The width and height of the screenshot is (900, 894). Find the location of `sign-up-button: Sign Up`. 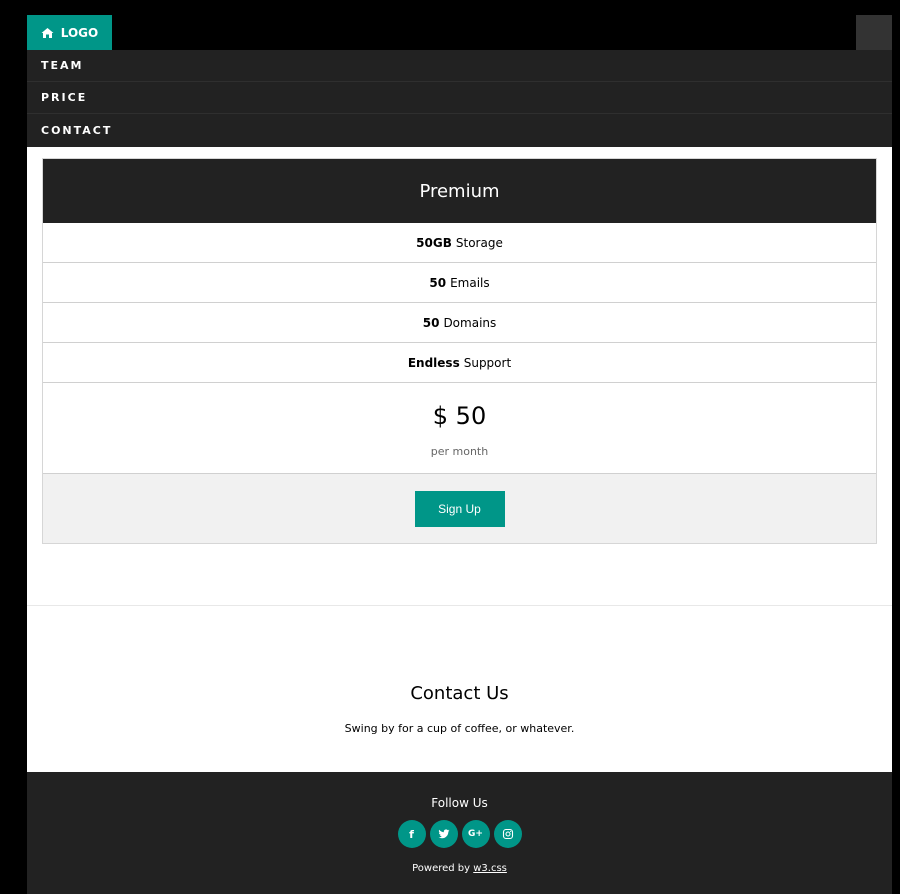

sign-up-button: Sign Up is located at coordinates (459, 508).